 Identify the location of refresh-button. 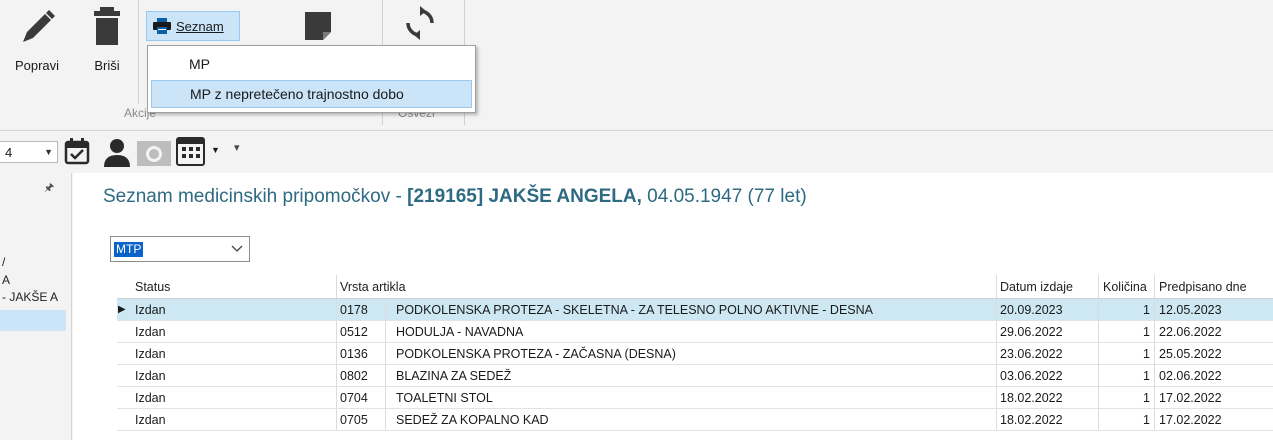
(420, 24).